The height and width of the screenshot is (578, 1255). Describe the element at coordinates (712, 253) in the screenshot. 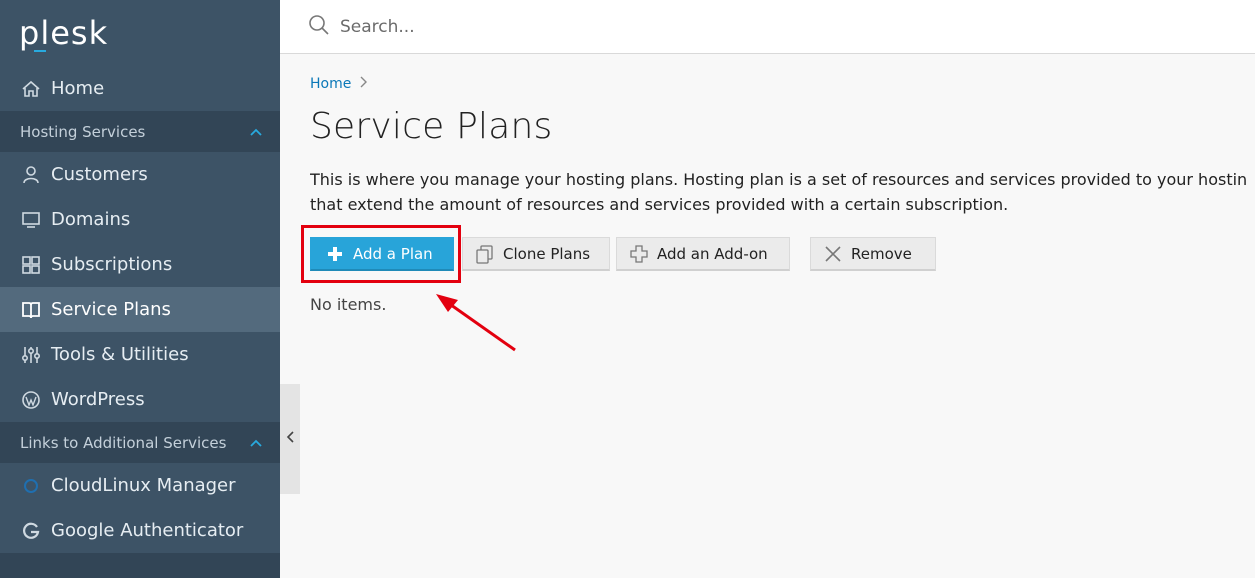

I see `add-addon-label: Add an Add-on` at that location.